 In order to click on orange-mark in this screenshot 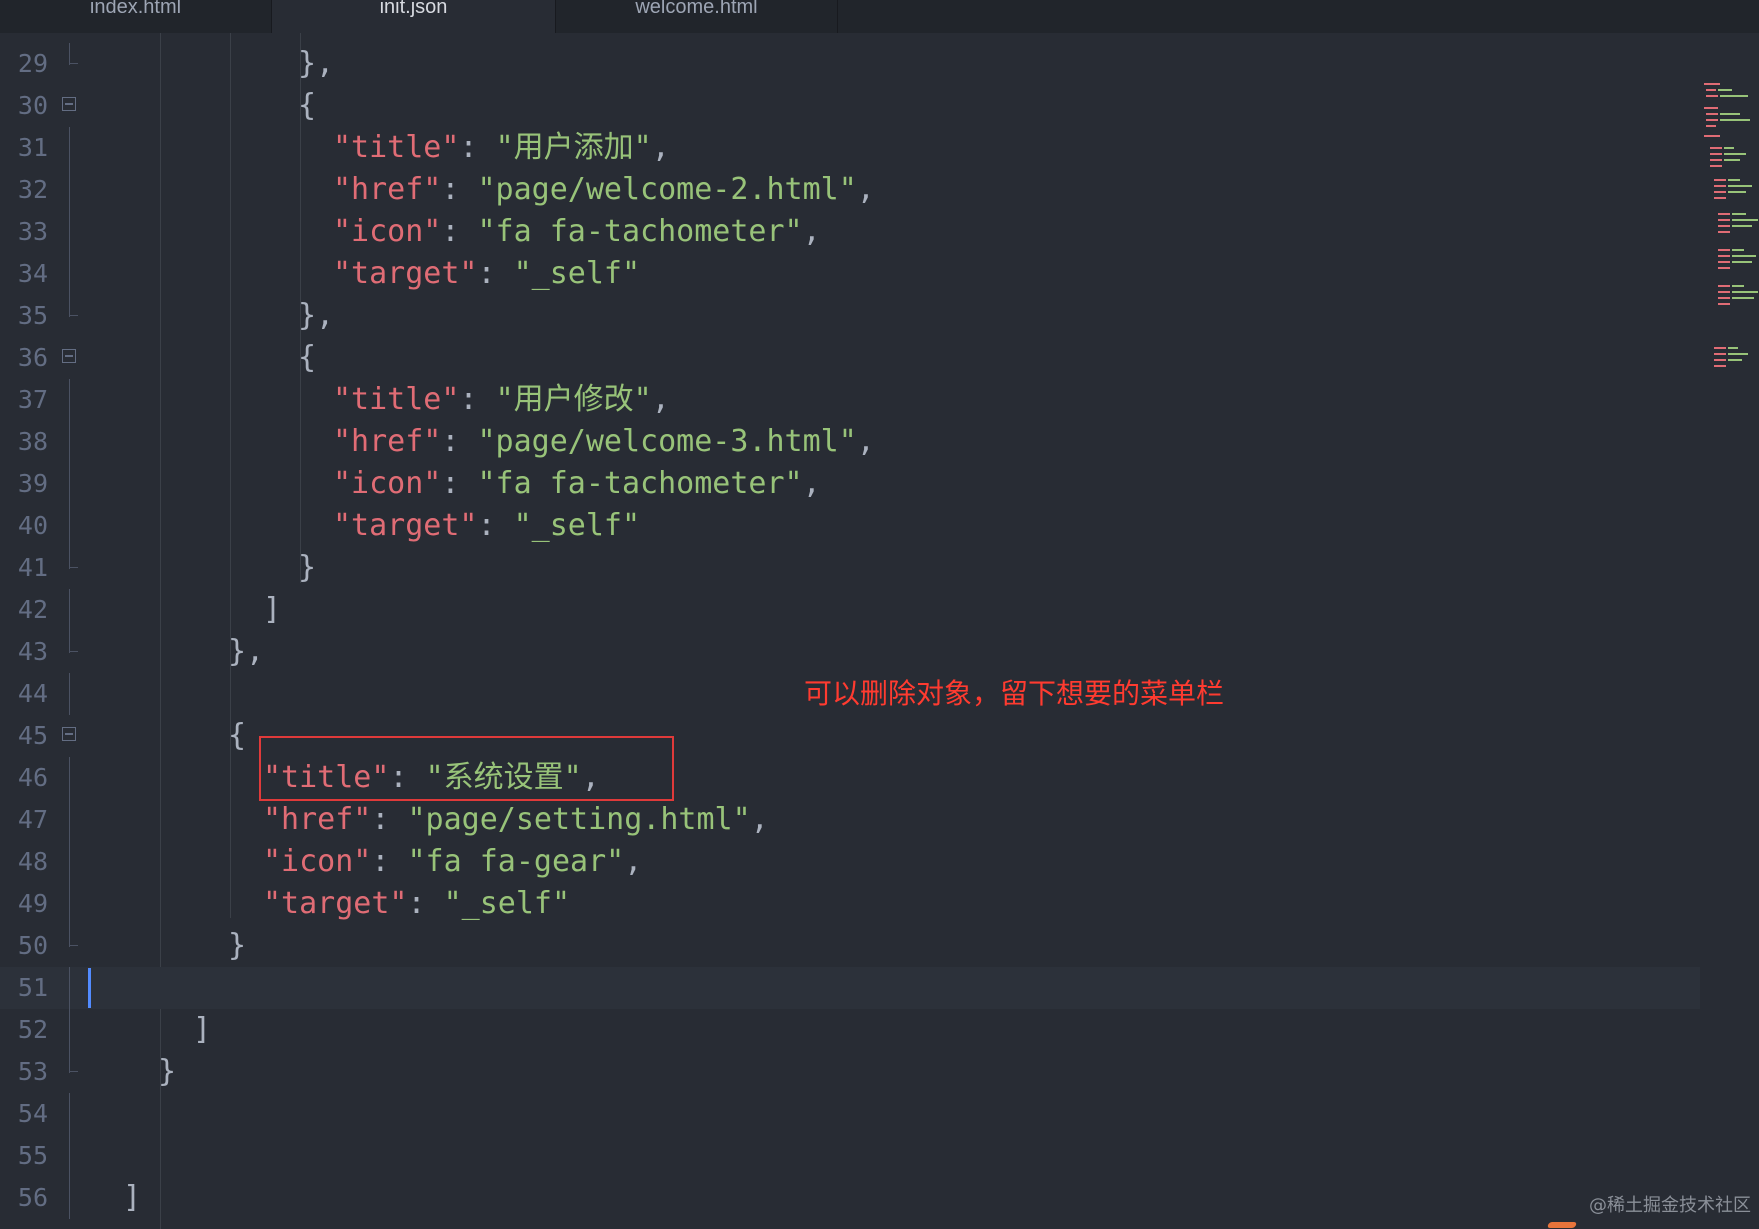, I will do `click(1562, 1225)`.